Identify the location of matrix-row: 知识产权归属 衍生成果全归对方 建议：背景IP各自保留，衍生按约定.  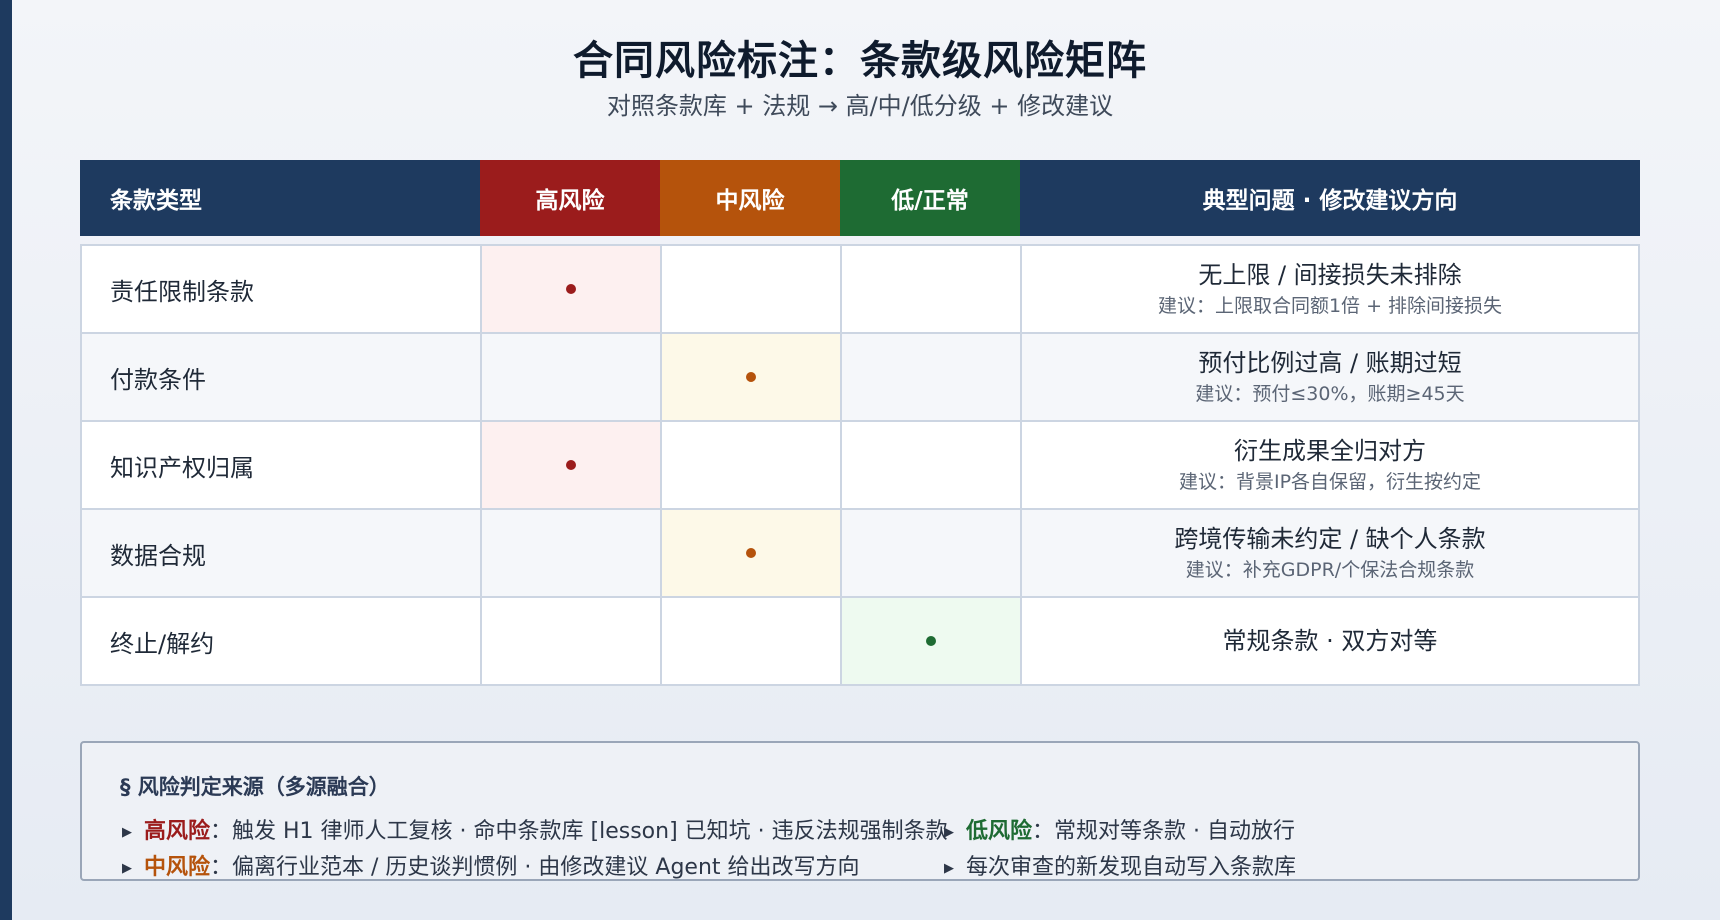
(860, 464).